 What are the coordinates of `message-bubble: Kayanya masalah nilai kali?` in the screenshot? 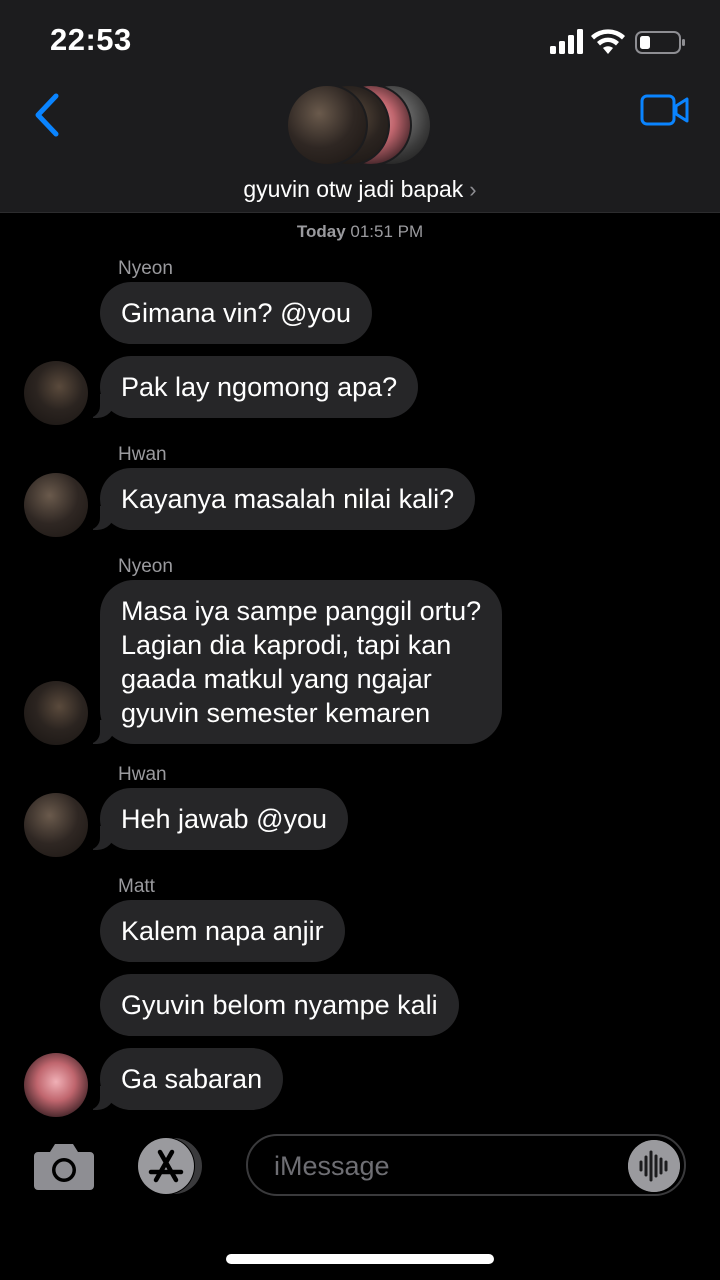 It's located at (281, 499).